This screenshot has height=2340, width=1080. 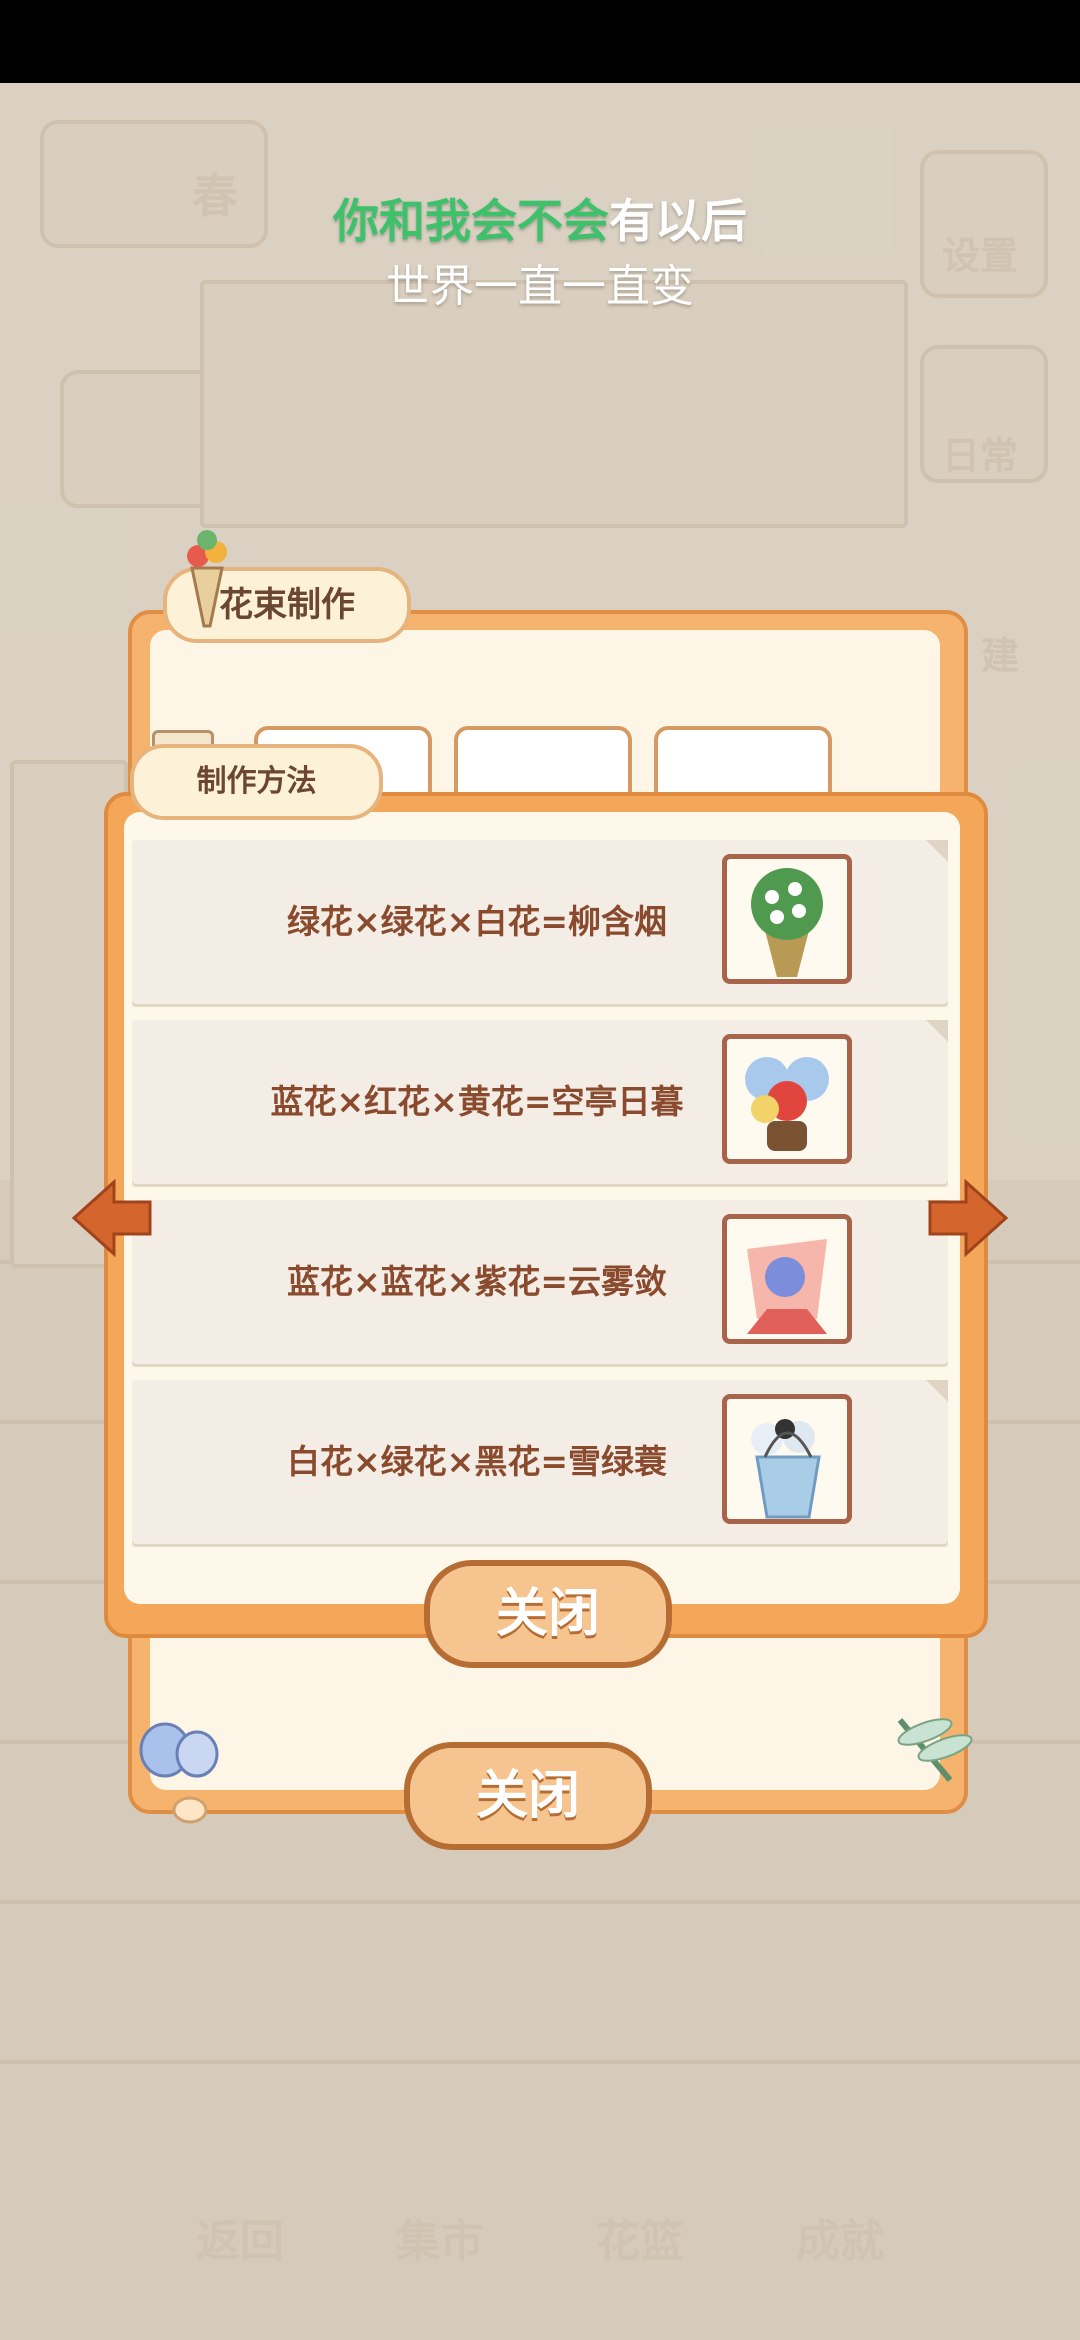 What do you see at coordinates (477, 1461) in the screenshot?
I see `recipe-text: 白花×绿花×黑花=雪绿蓑` at bounding box center [477, 1461].